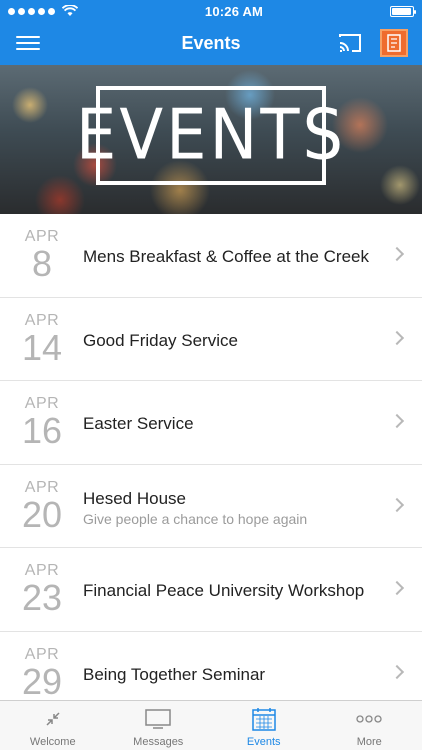  What do you see at coordinates (138, 423) in the screenshot?
I see `event-title: Easter Service` at bounding box center [138, 423].